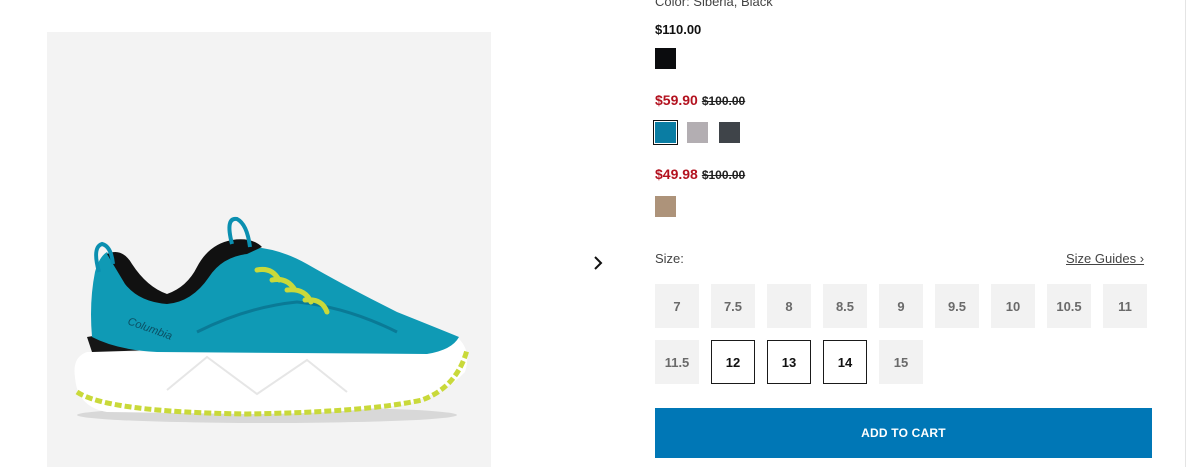  What do you see at coordinates (845, 362) in the screenshot?
I see `size-option: 14` at bounding box center [845, 362].